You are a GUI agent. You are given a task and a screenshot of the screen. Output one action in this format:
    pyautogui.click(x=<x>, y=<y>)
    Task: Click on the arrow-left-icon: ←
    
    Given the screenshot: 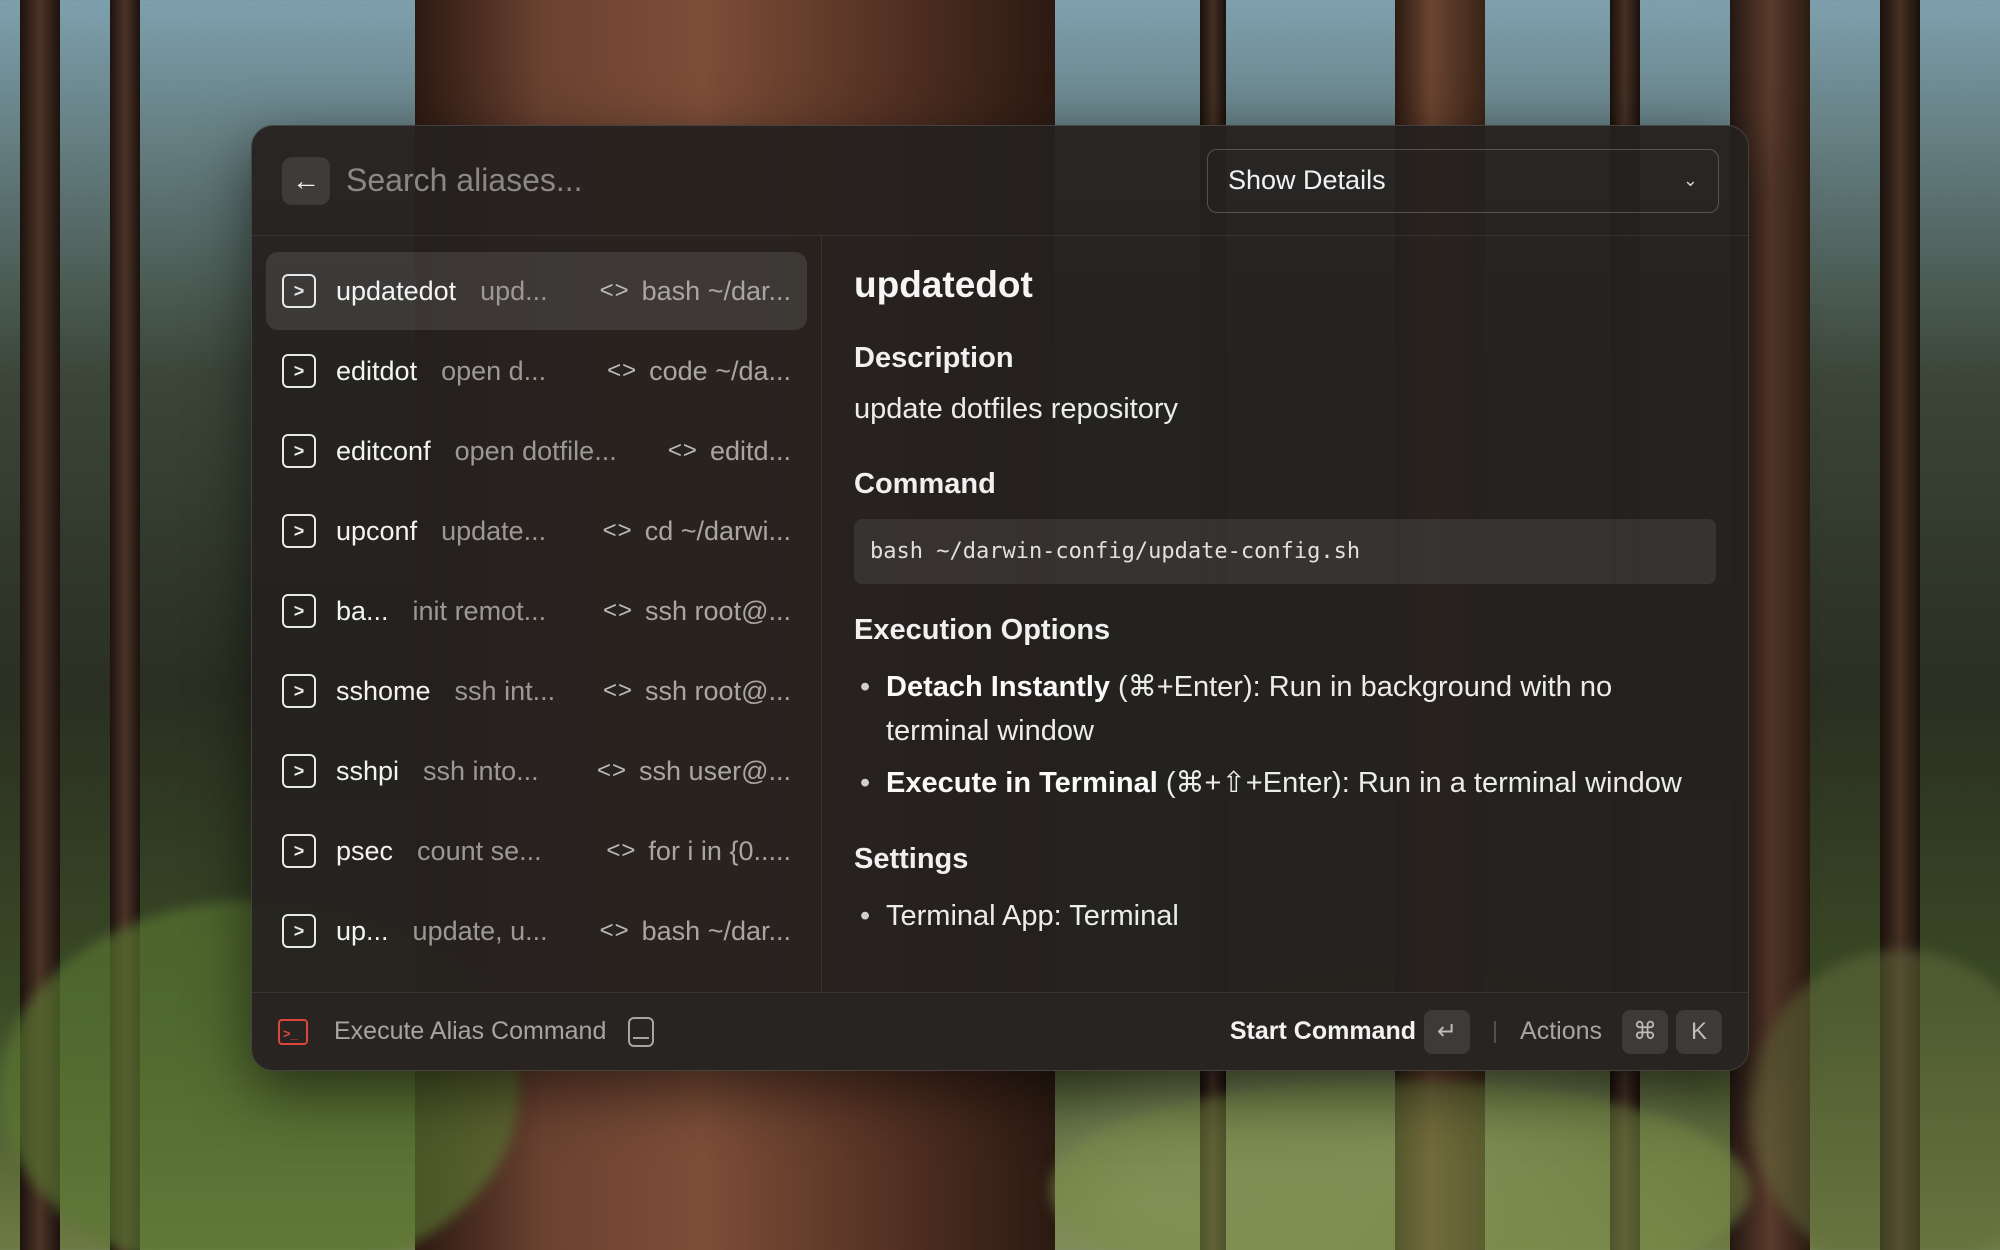 What is the action you would take?
    pyautogui.click(x=306, y=180)
    